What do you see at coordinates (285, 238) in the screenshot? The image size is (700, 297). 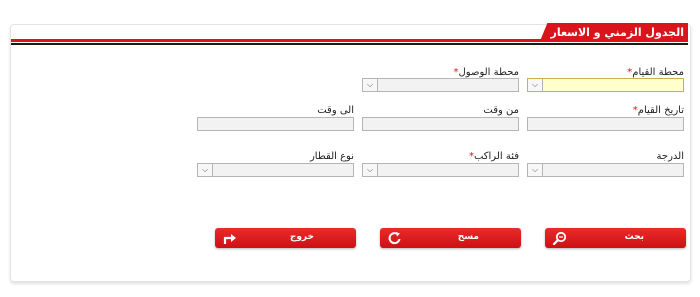 I see `exit-button: خروج` at bounding box center [285, 238].